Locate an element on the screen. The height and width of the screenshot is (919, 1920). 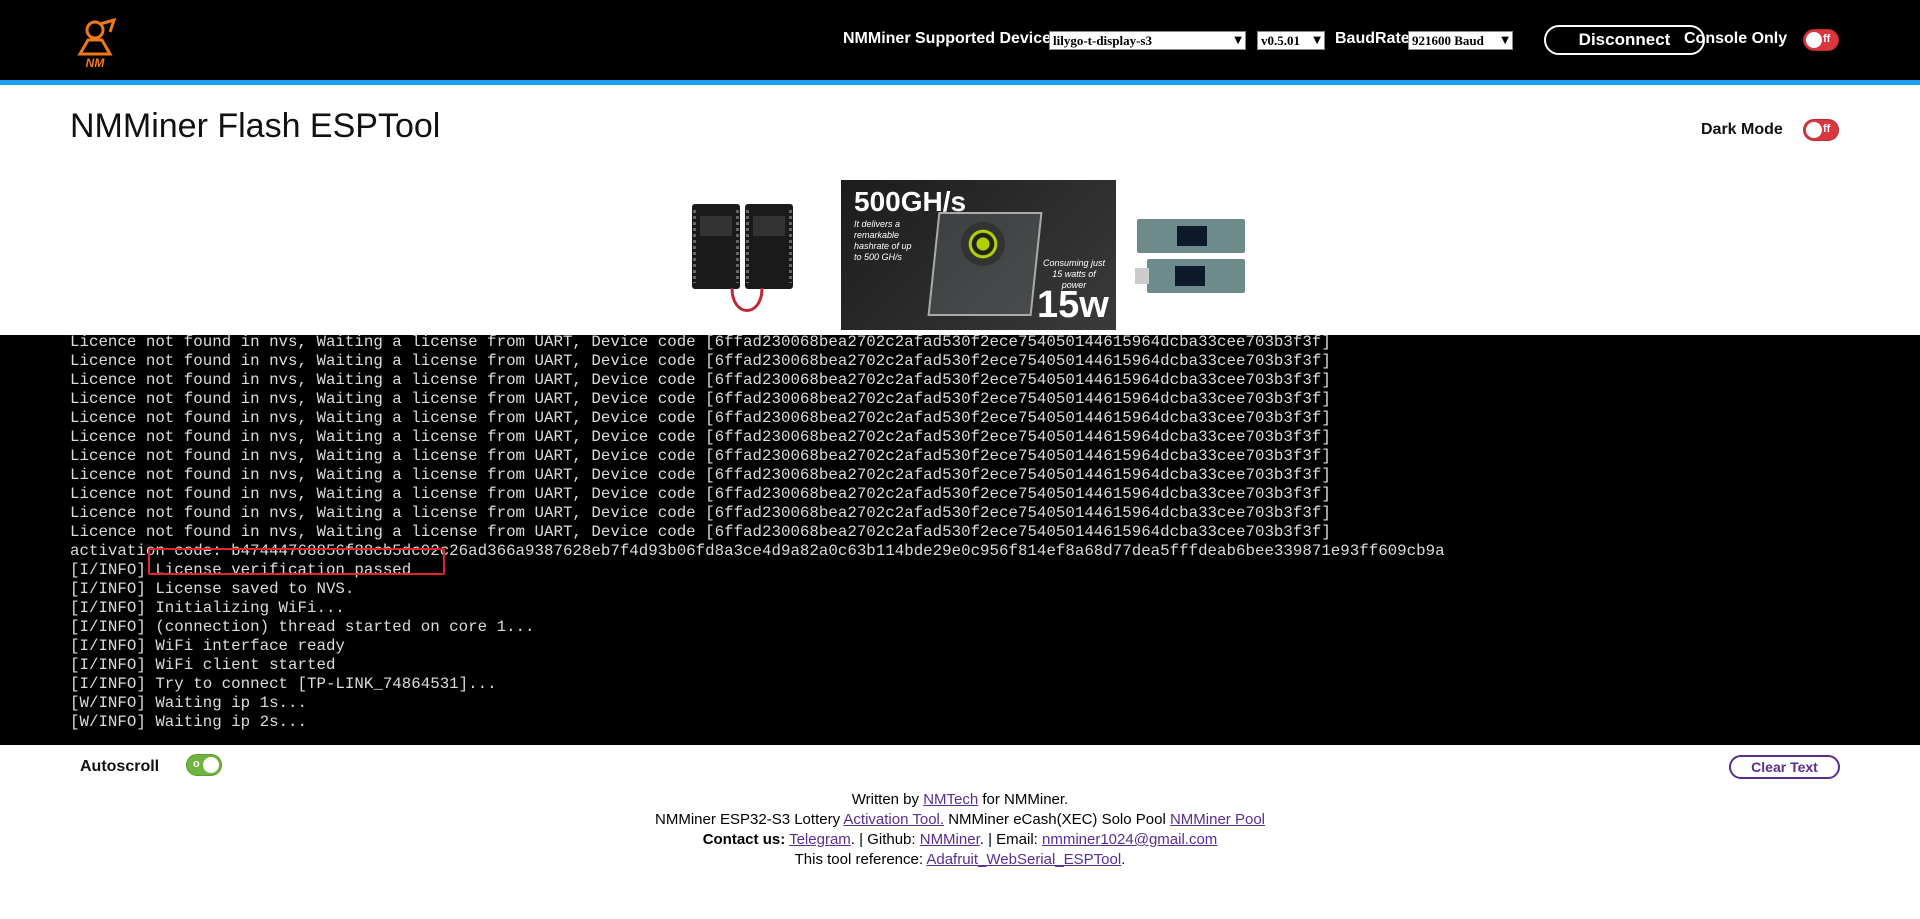
page-title: NMMiner Flash ESPTool is located at coordinates (255, 126).